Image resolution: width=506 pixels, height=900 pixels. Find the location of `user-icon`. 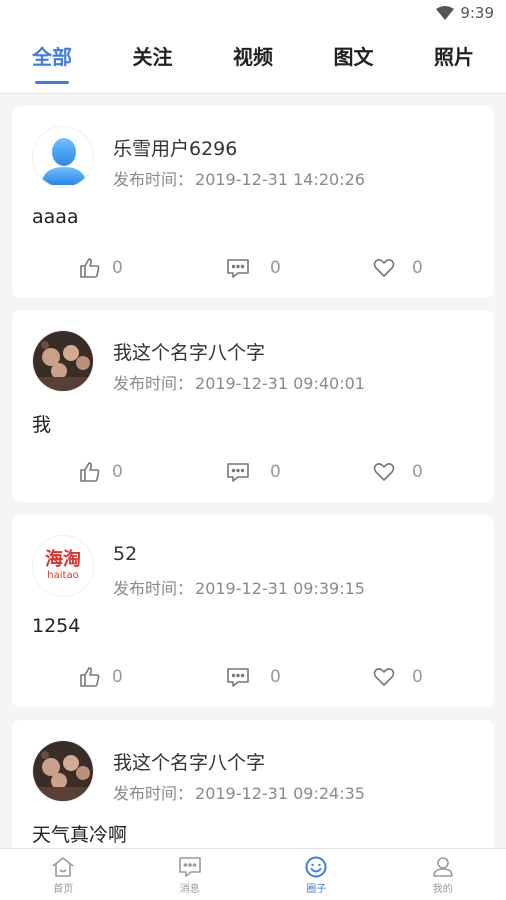

user-icon is located at coordinates (442, 866).